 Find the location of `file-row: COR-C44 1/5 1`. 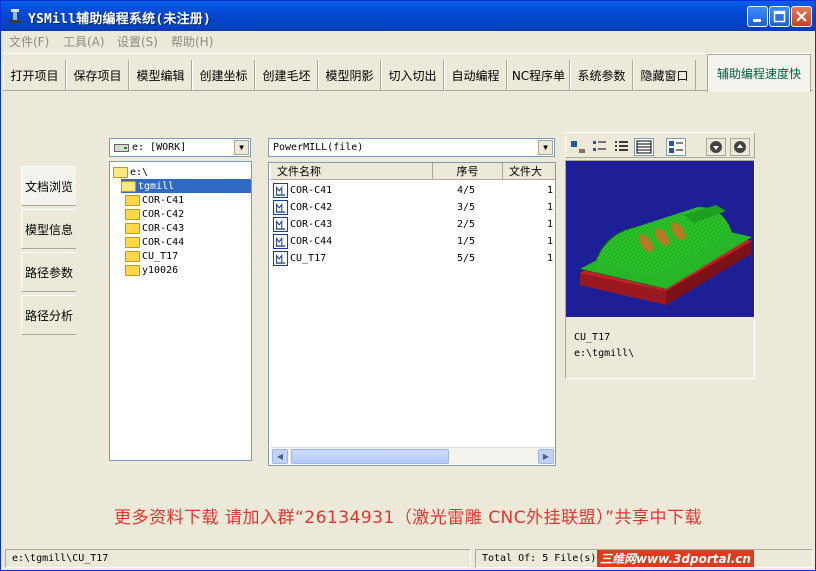

file-row: COR-C44 1/5 1 is located at coordinates (412, 242).